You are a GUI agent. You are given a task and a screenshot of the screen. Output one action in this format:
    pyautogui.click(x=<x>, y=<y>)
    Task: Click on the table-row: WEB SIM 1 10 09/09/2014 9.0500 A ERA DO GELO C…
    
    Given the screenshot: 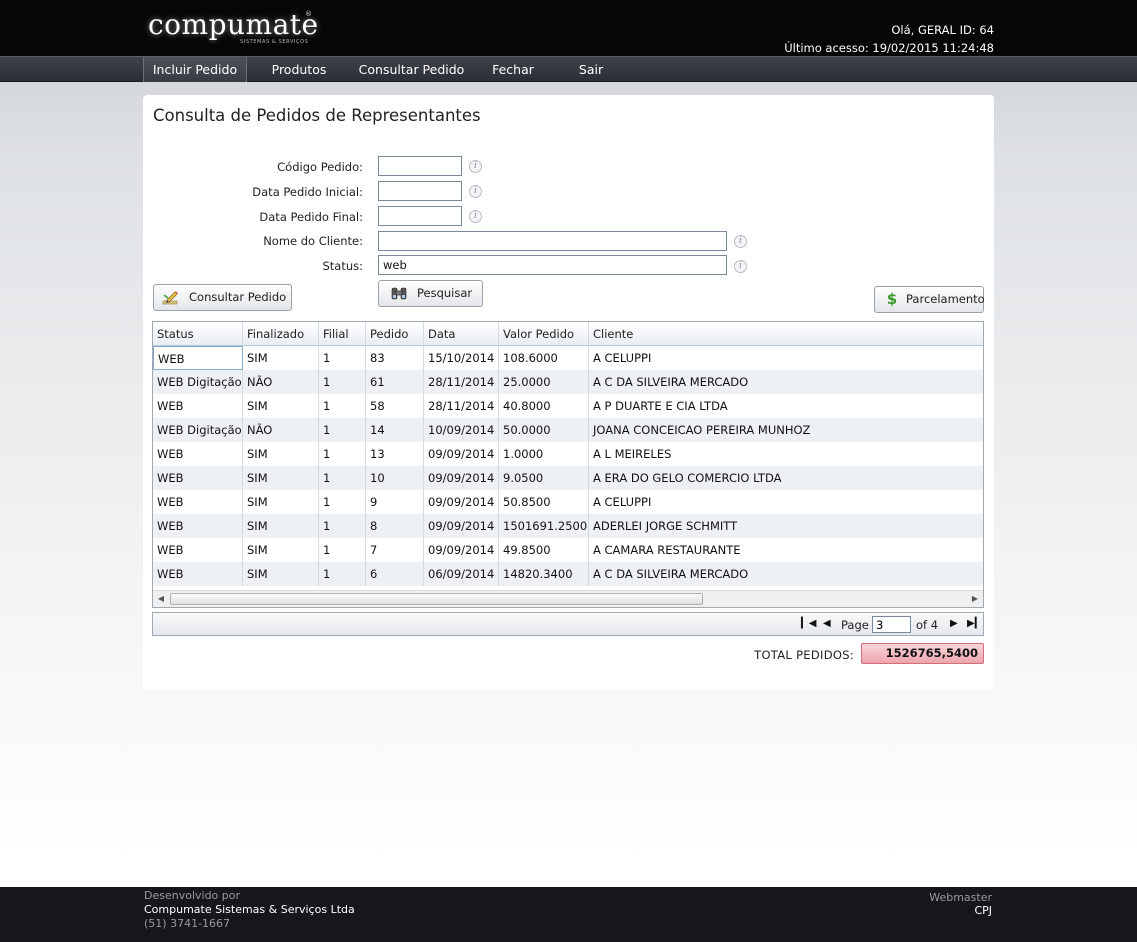 What is the action you would take?
    pyautogui.click(x=568, y=478)
    